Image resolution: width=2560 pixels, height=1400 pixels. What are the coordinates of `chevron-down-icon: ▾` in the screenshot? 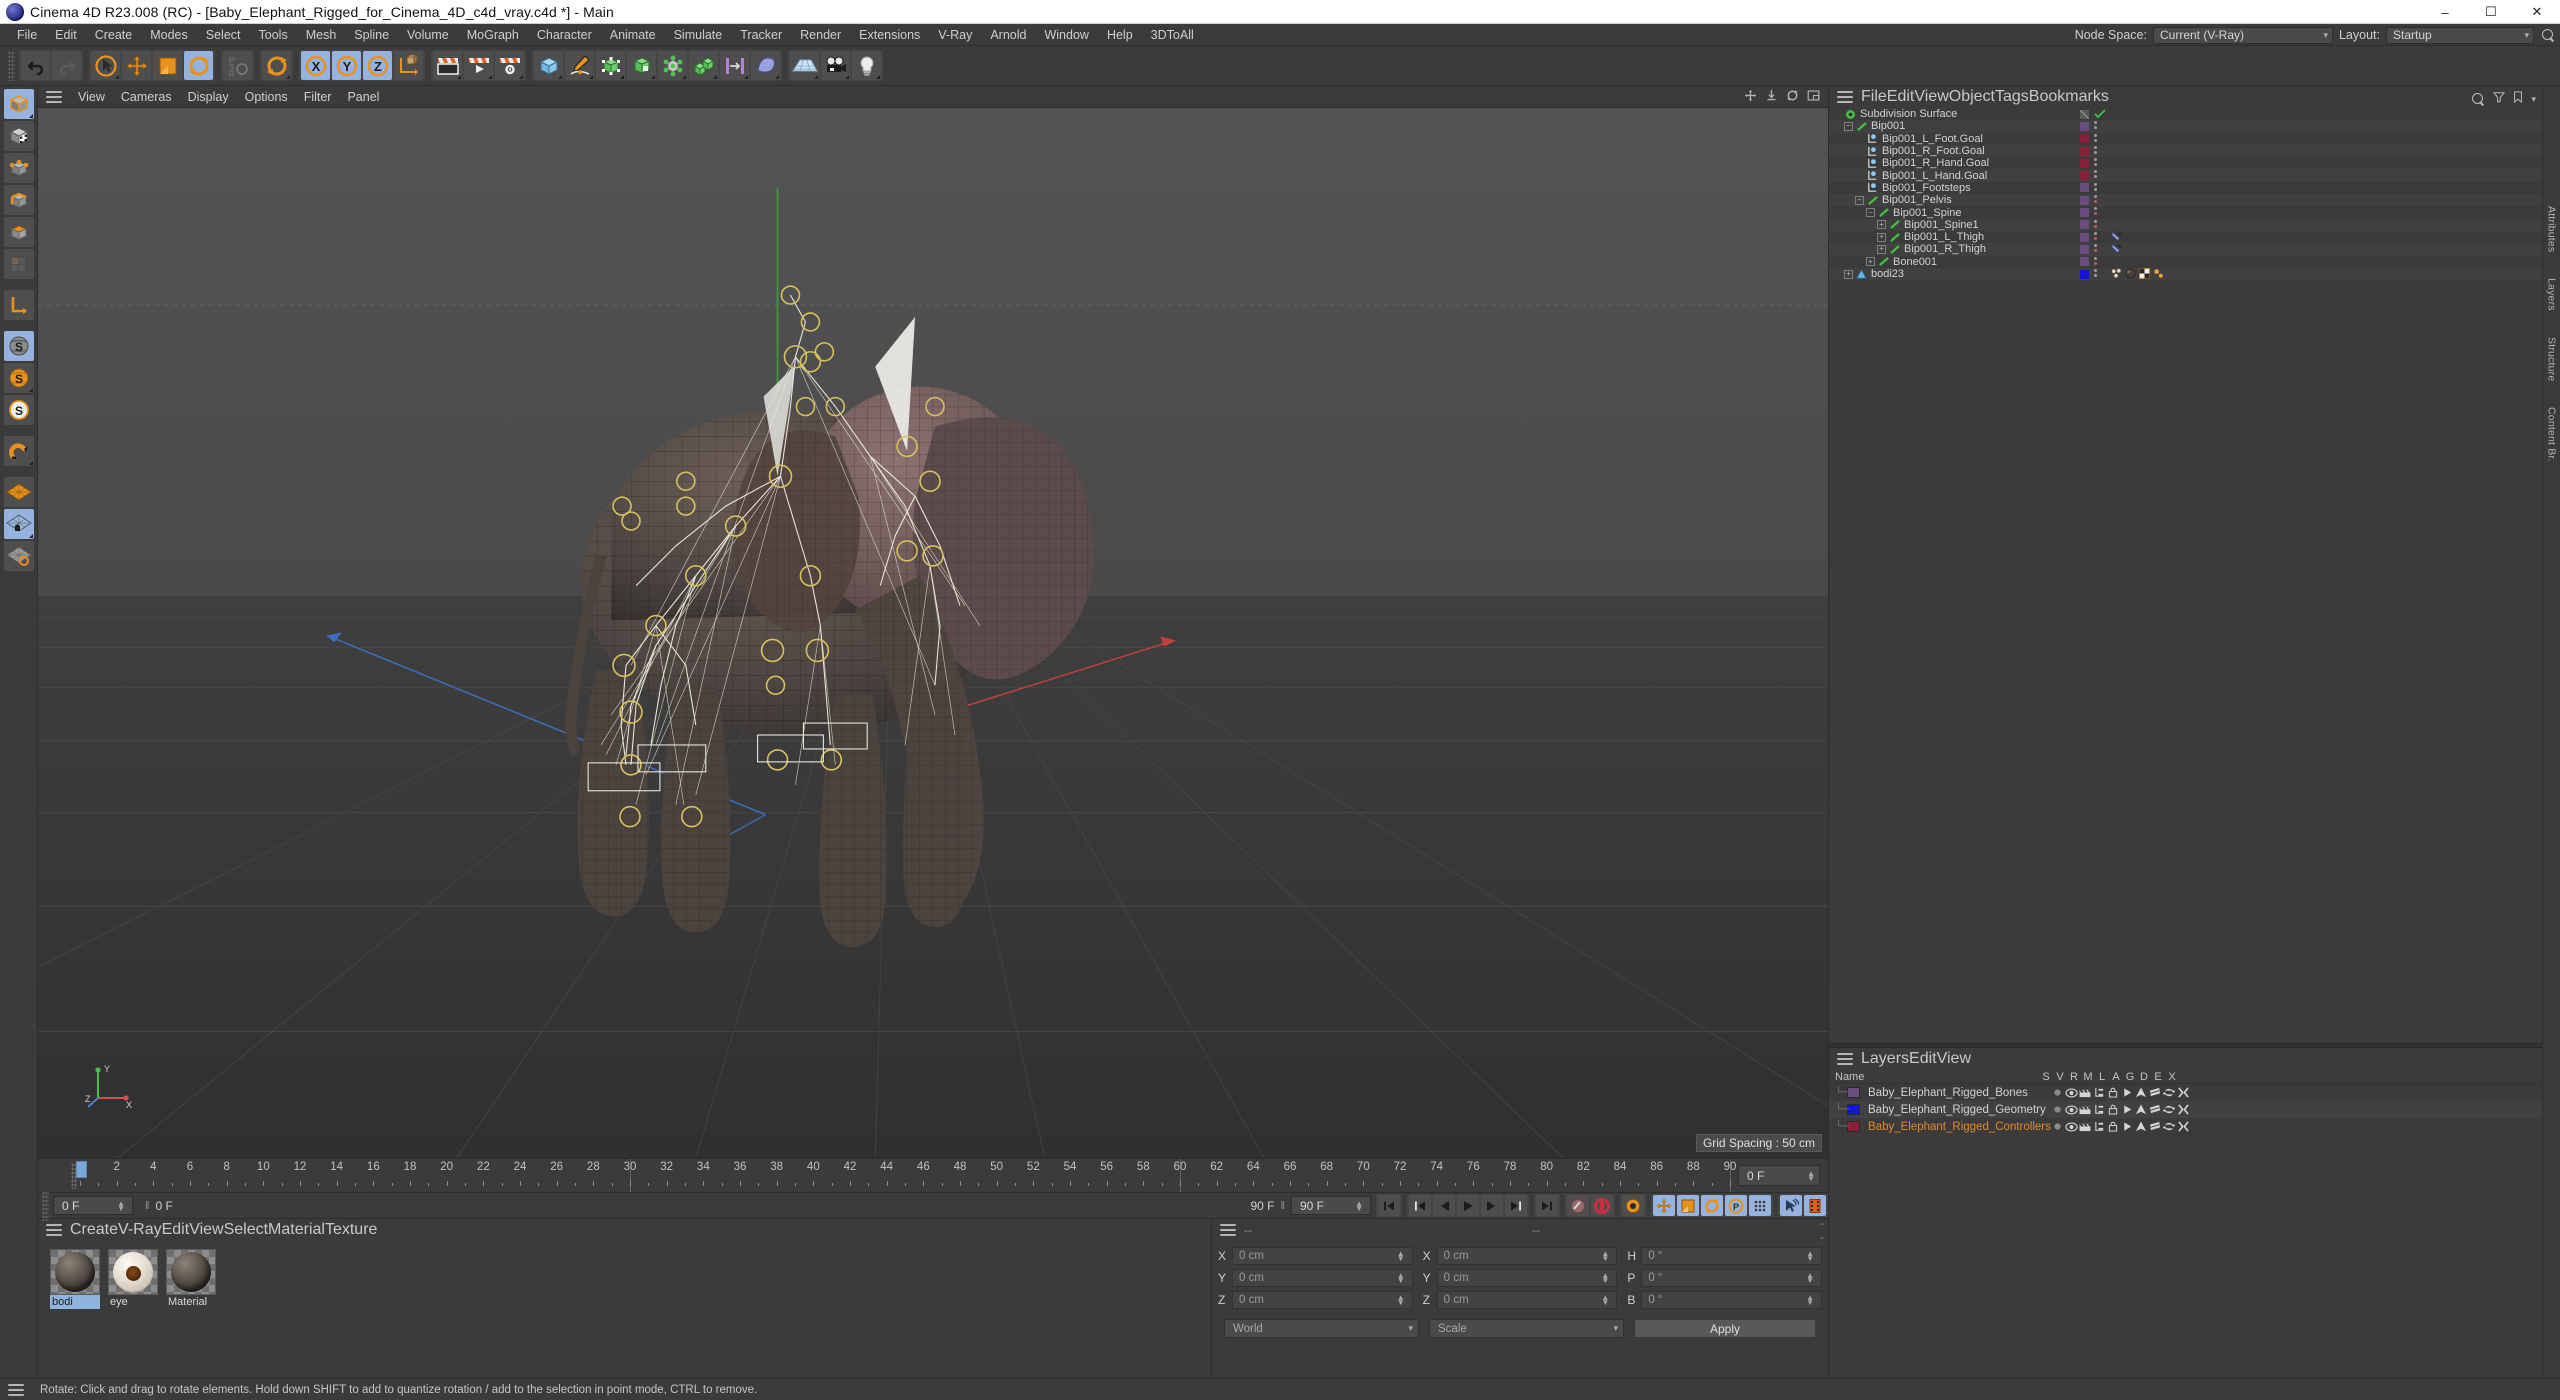 It's located at (2533, 99).